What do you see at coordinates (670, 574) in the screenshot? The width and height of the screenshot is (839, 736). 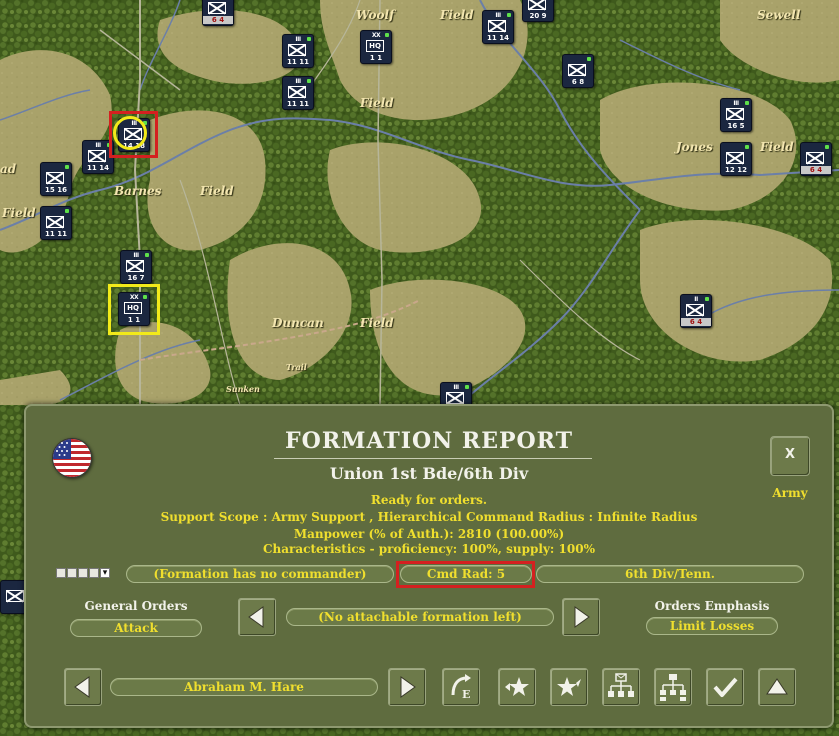 I see `parent-formation-field: 6th Div/Tenn.` at bounding box center [670, 574].